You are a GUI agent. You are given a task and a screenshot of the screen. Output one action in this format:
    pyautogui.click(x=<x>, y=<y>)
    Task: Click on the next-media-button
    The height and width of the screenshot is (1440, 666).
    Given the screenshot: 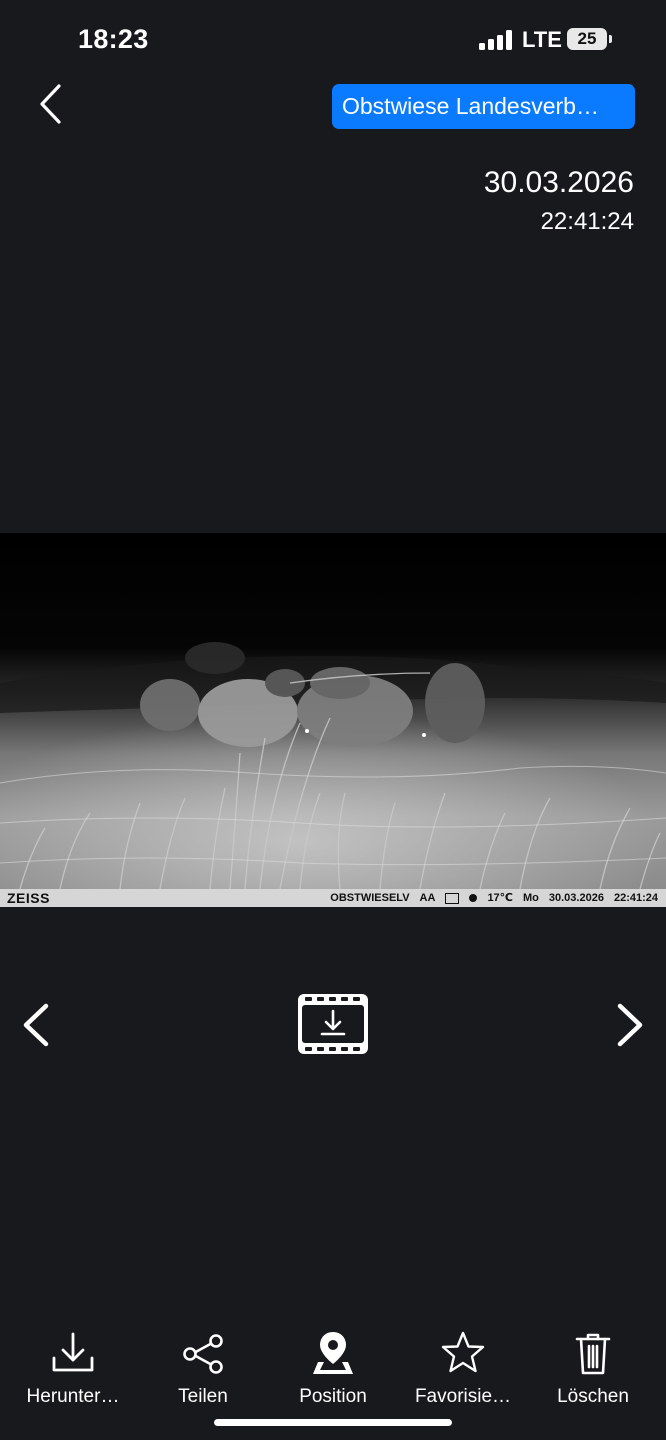 What is the action you would take?
    pyautogui.click(x=628, y=1025)
    